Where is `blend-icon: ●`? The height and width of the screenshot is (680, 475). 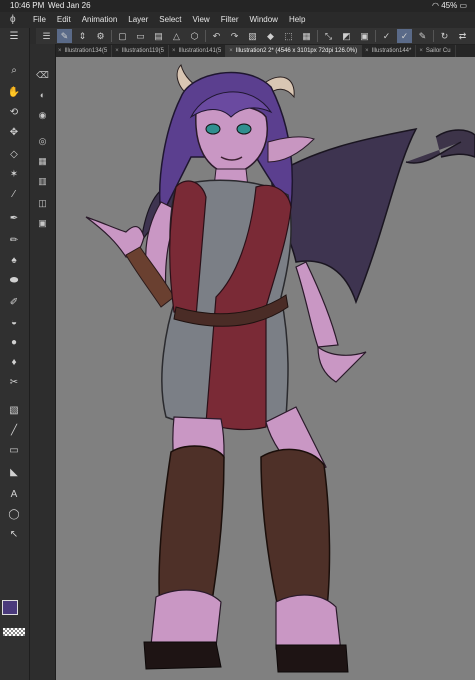 blend-icon: ● is located at coordinates (14, 343).